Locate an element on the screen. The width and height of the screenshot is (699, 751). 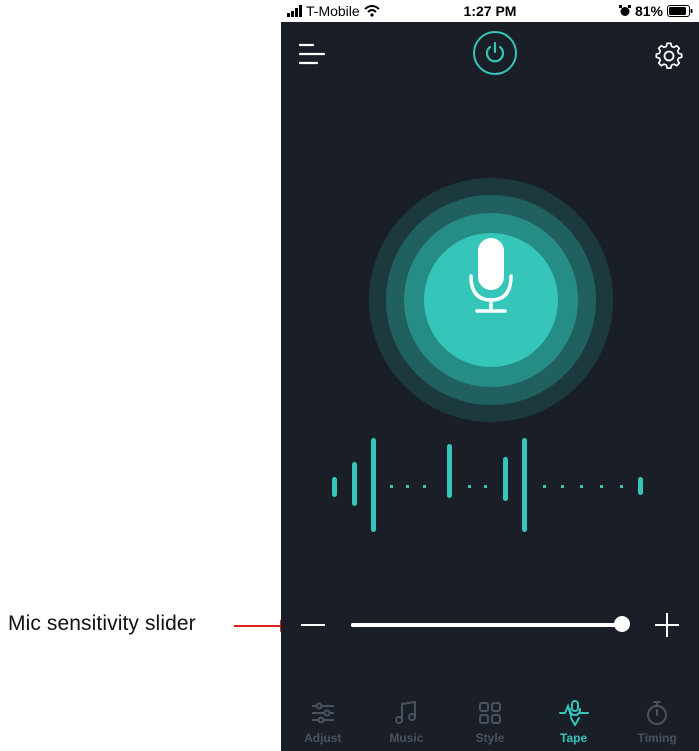
mic-sensitivity-slider is located at coordinates (491, 624).